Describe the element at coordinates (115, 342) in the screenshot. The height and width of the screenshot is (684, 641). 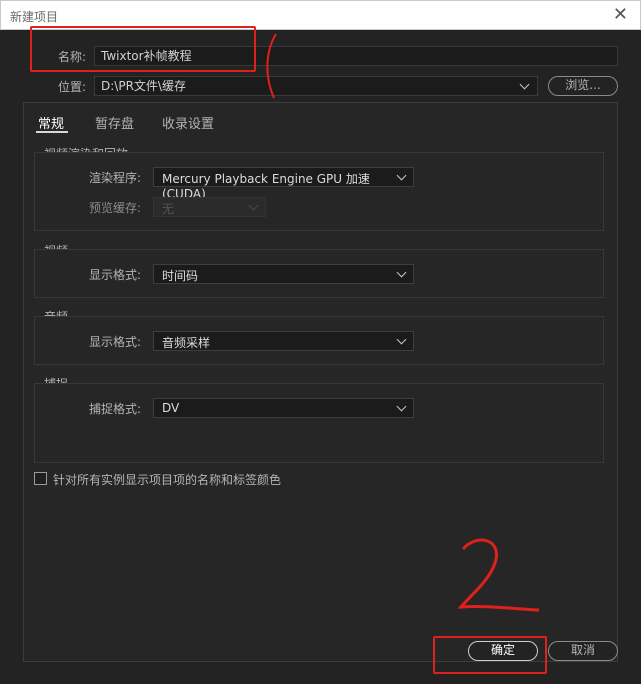
I see `audio-format-label: 显示格式:` at that location.